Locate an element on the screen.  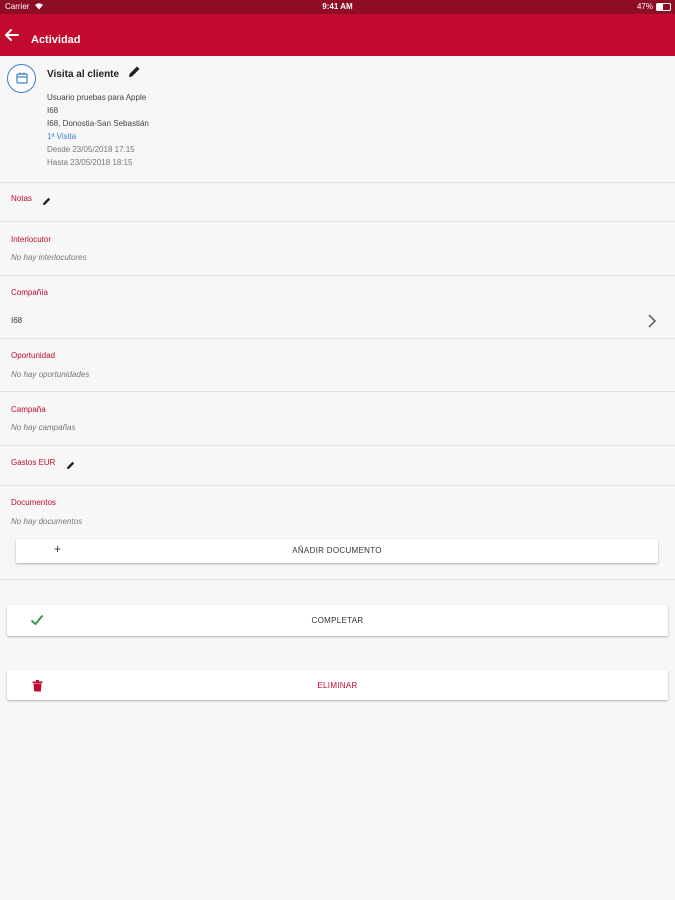
delete-button: ELIMINAR is located at coordinates (337, 685).